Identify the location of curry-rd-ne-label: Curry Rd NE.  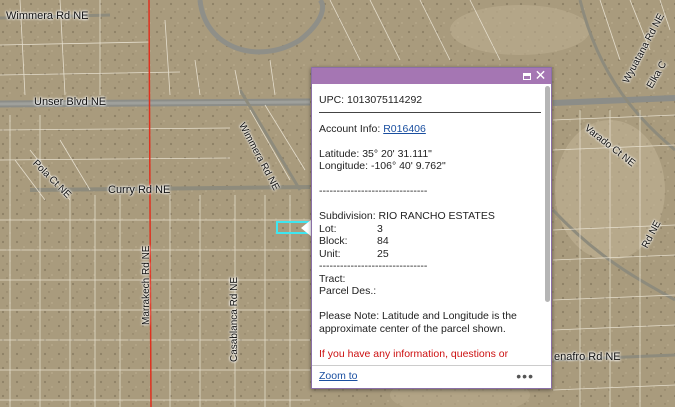
(139, 190).